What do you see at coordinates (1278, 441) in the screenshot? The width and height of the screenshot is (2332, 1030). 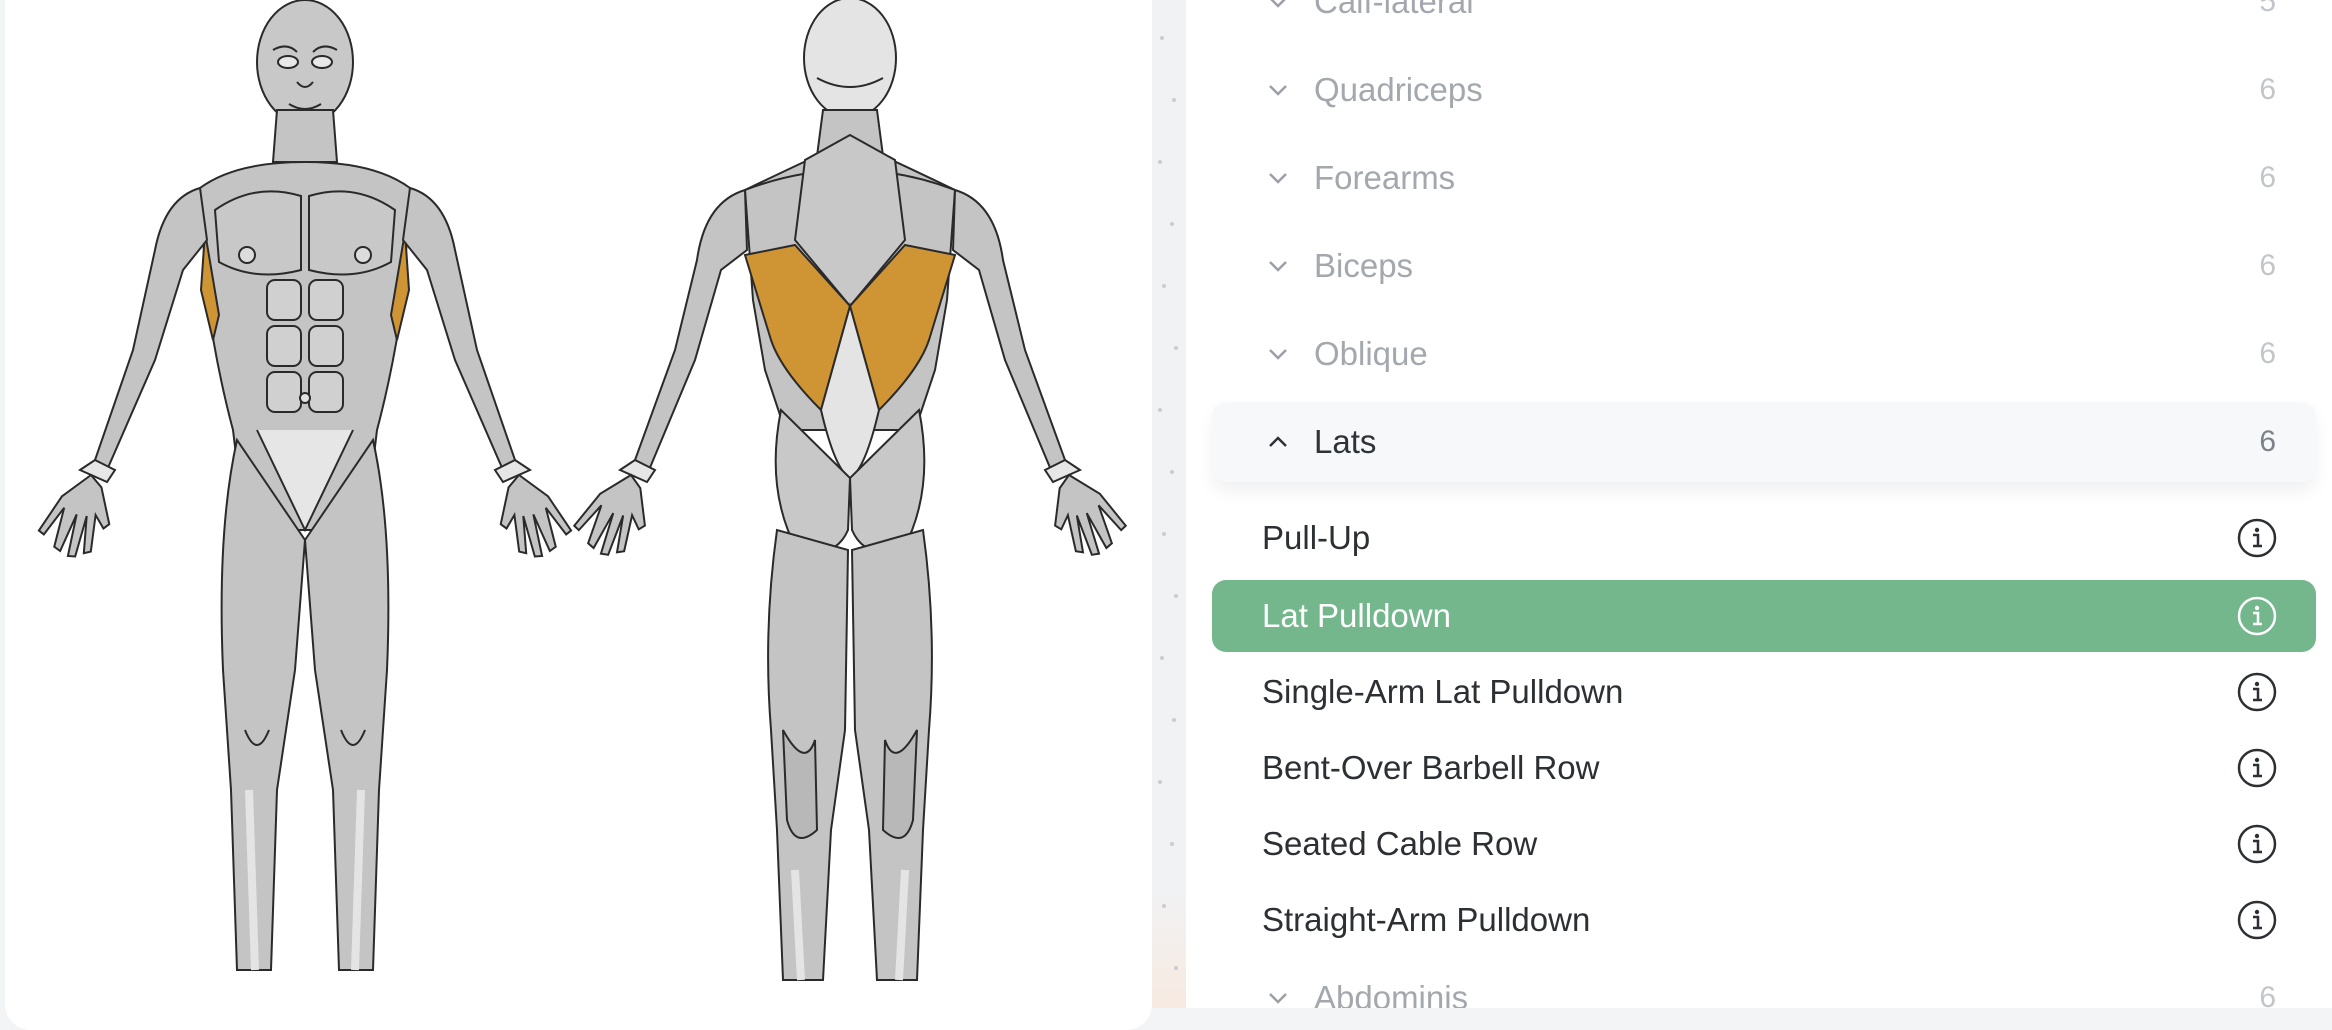 I see `chevron-up-icon` at bounding box center [1278, 441].